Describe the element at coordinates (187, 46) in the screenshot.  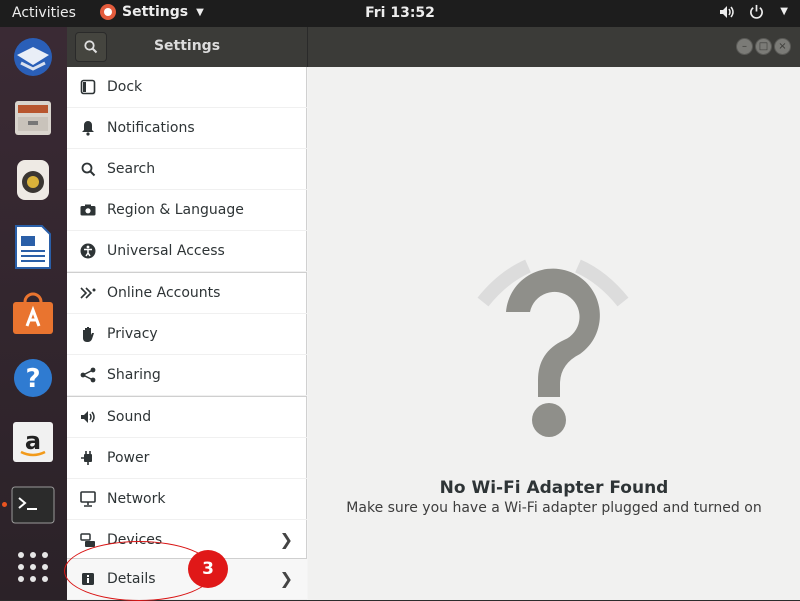
I see `window-title: Settings` at that location.